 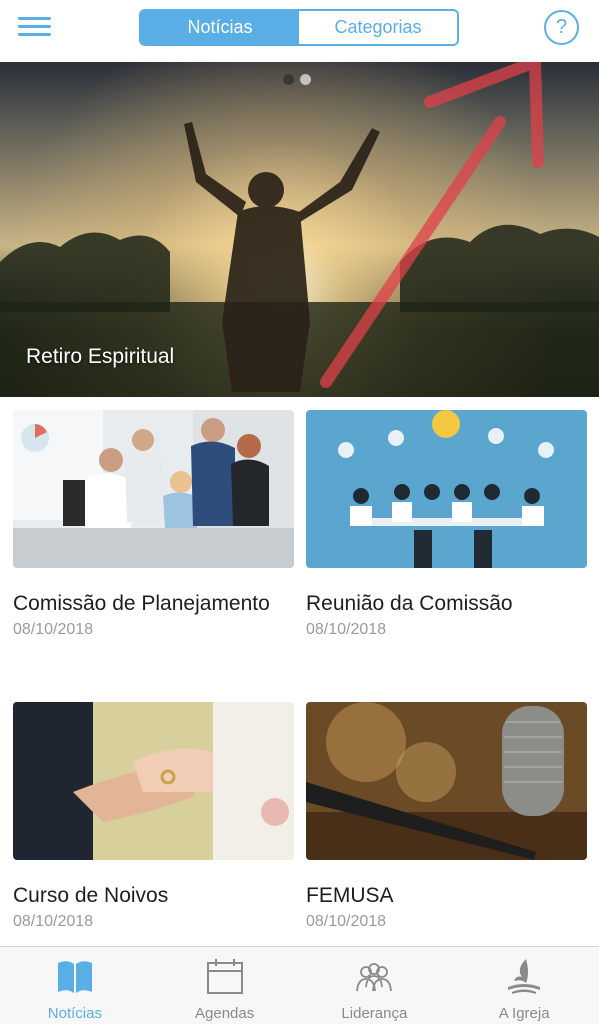 What do you see at coordinates (350, 895) in the screenshot?
I see `news-title: FEMUSA` at bounding box center [350, 895].